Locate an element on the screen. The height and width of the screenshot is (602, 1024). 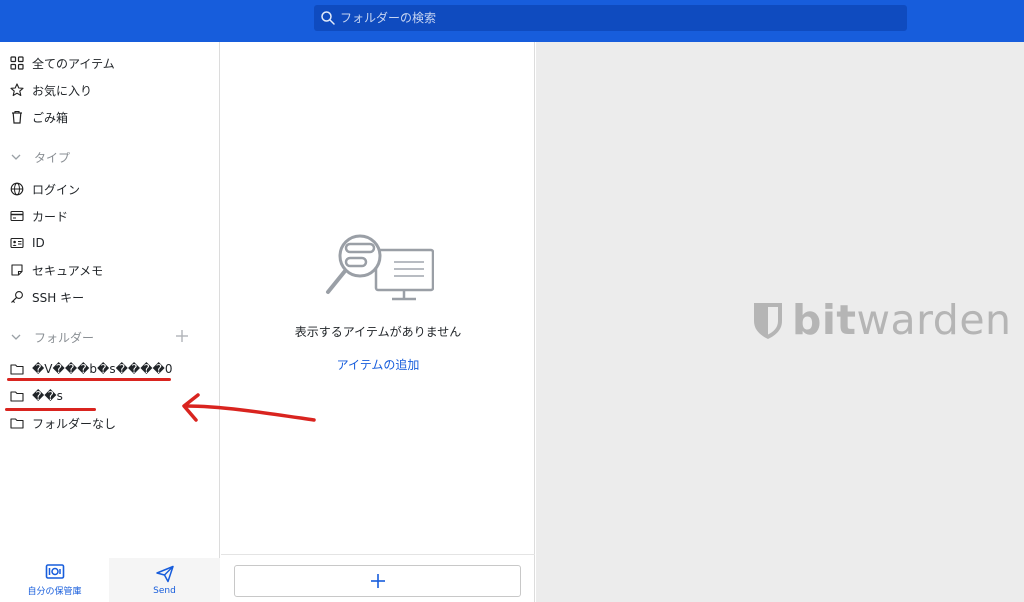
sidebar-item-label: セキュアメモ is located at coordinates (68, 270).